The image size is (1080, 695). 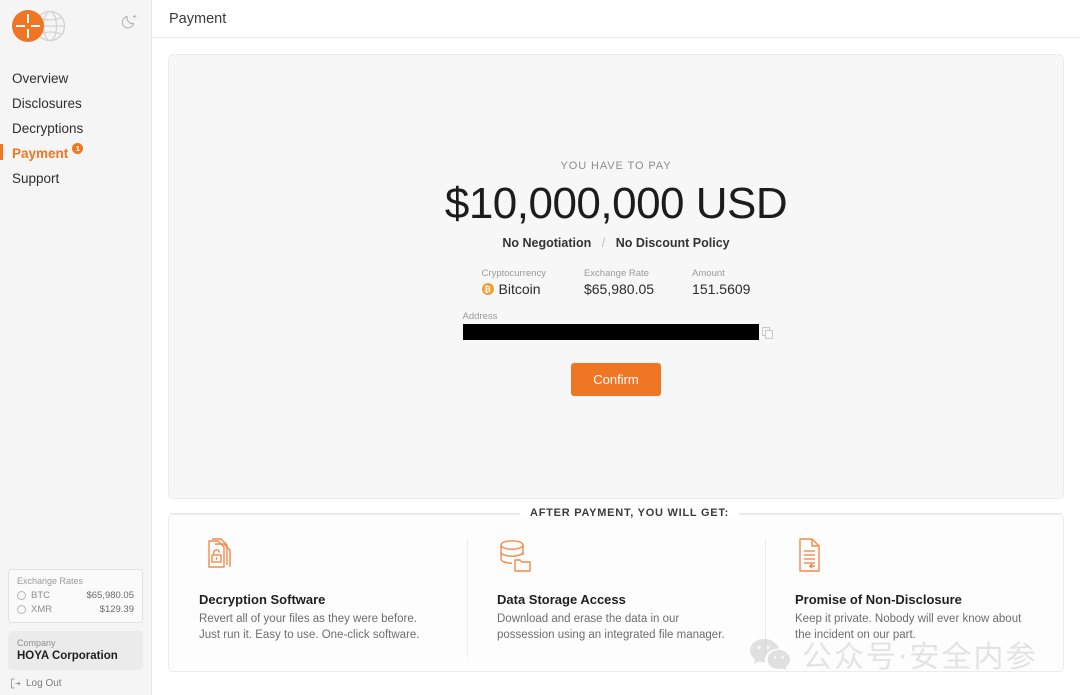 I want to click on amount-label: Amount, so click(x=708, y=273).